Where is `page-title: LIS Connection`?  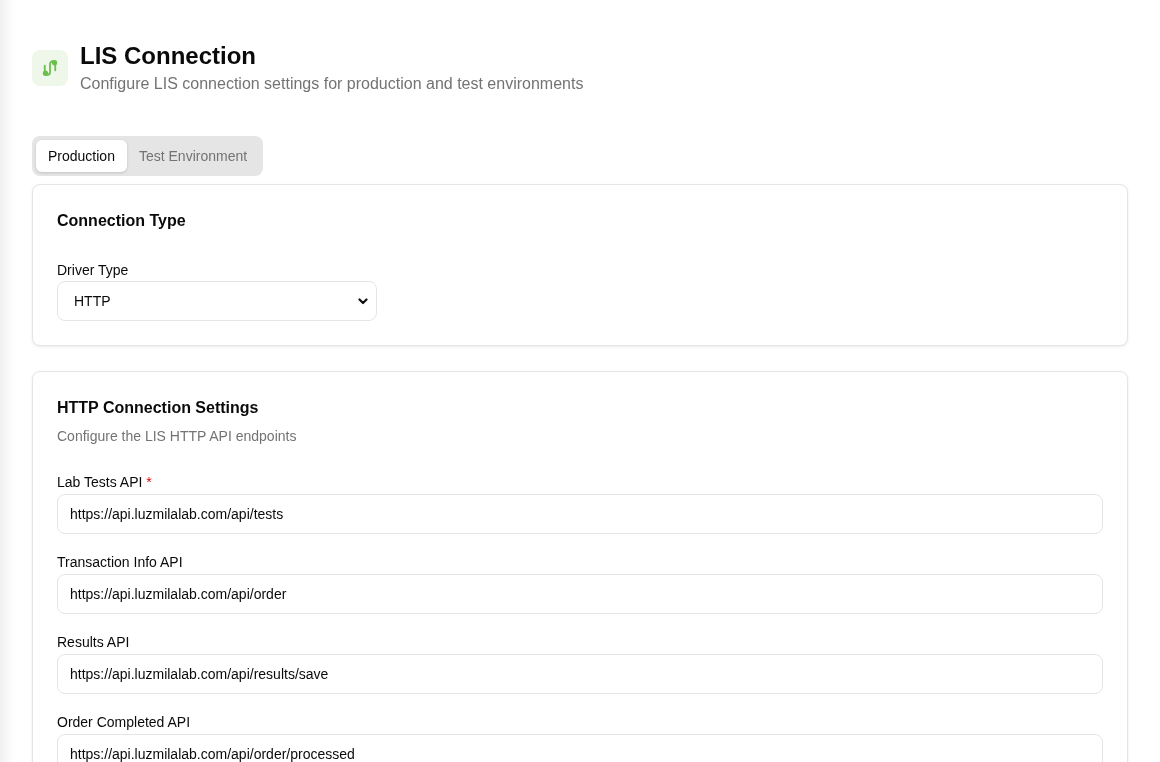 page-title: LIS Connection is located at coordinates (168, 56).